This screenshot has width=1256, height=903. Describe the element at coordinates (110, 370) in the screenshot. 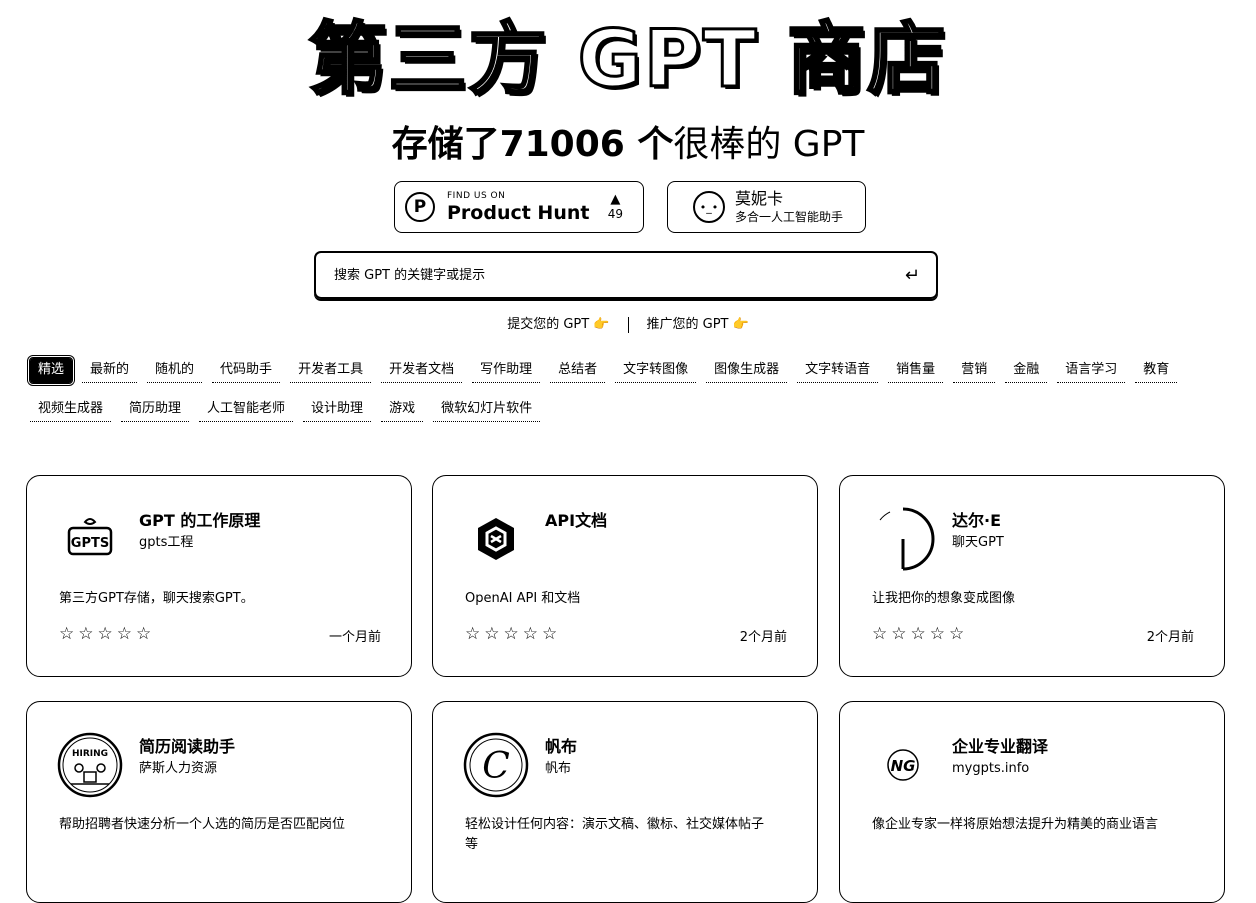

I see `category-tab: 最新的` at that location.